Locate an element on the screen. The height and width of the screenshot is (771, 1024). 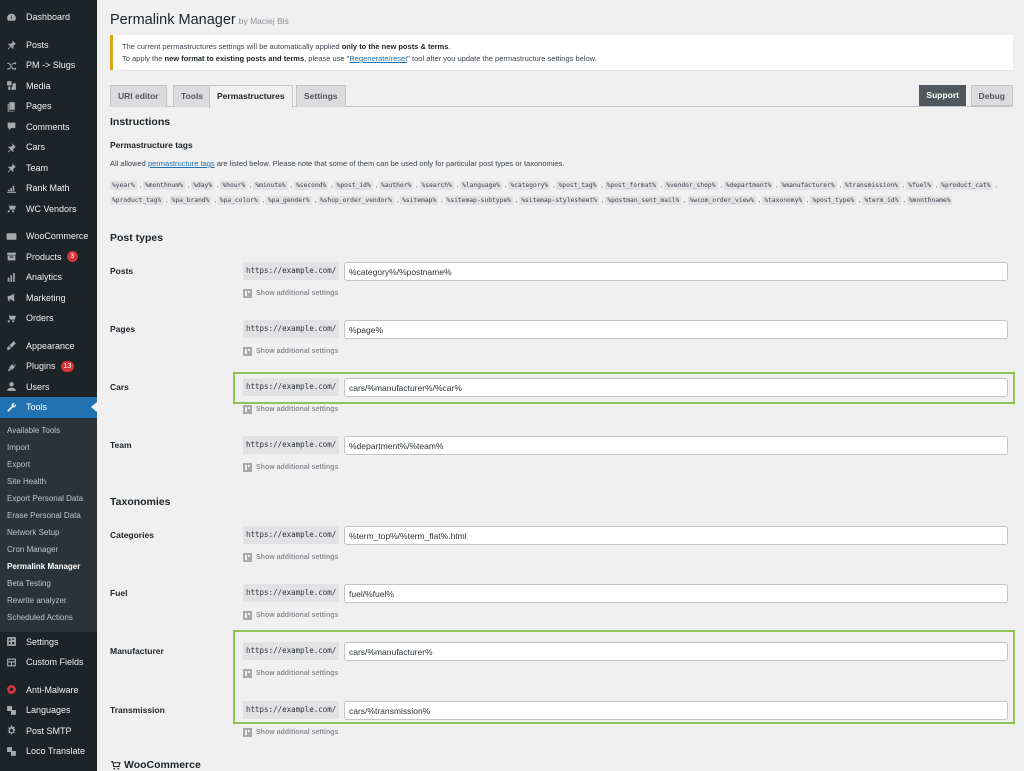
show-additional-settings-manufacturer: Show additional settings is located at coordinates (290, 673).